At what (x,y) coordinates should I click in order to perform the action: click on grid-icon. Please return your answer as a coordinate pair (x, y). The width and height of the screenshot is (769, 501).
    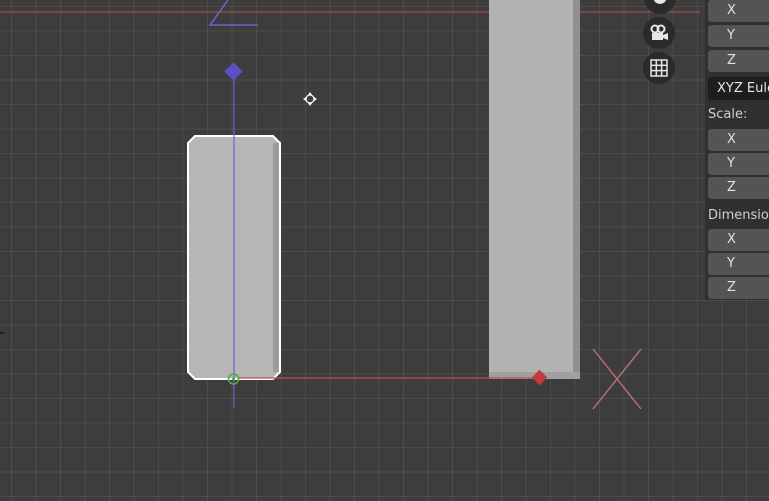
    Looking at the image, I should click on (659, 68).